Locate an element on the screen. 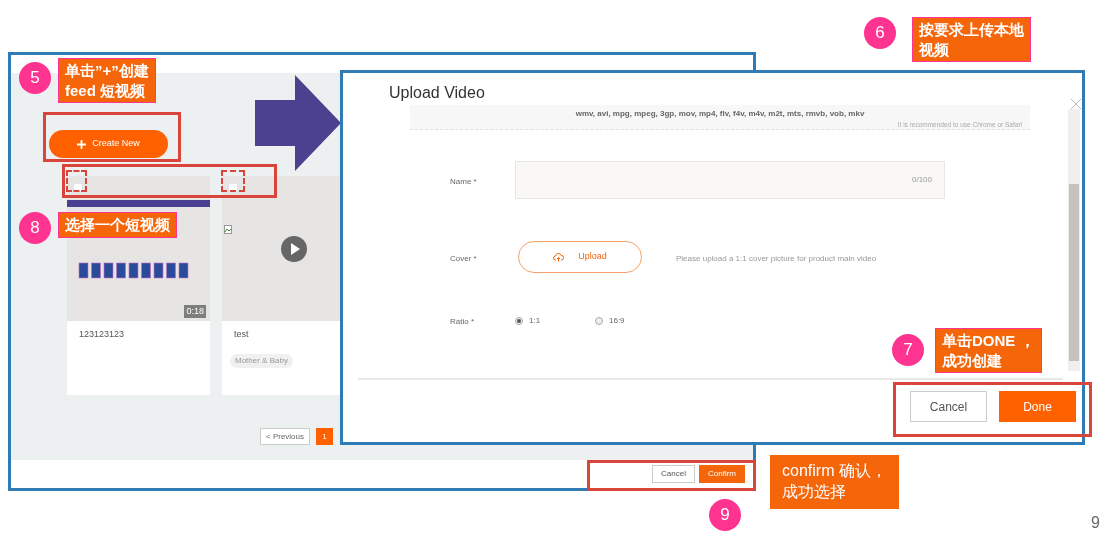  cloud-upload-icon is located at coordinates (559, 257).